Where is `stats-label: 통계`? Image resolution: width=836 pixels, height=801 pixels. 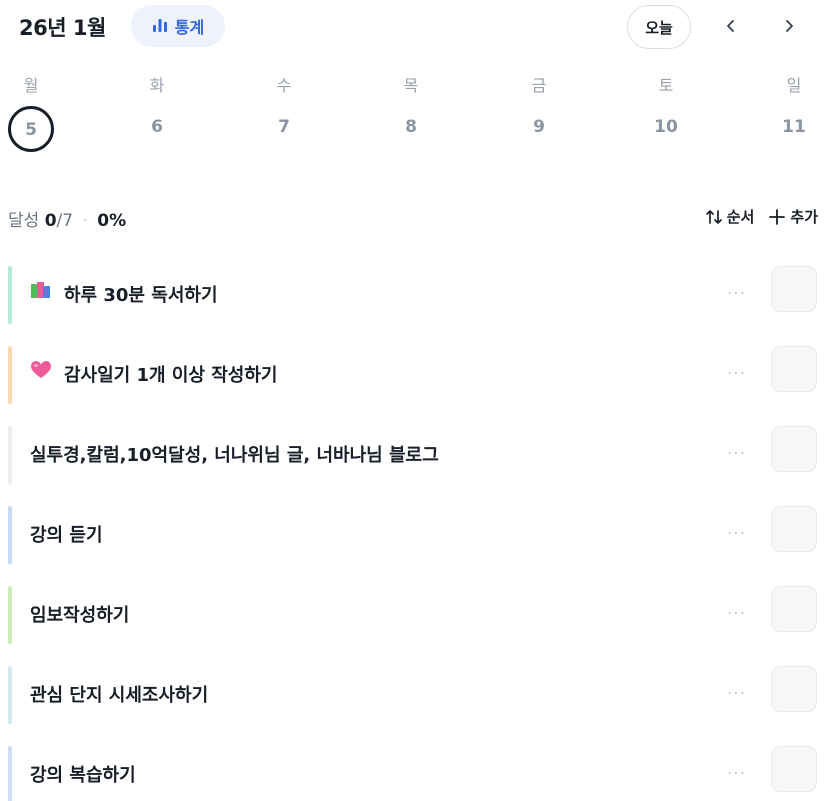 stats-label: 통계 is located at coordinates (189, 27).